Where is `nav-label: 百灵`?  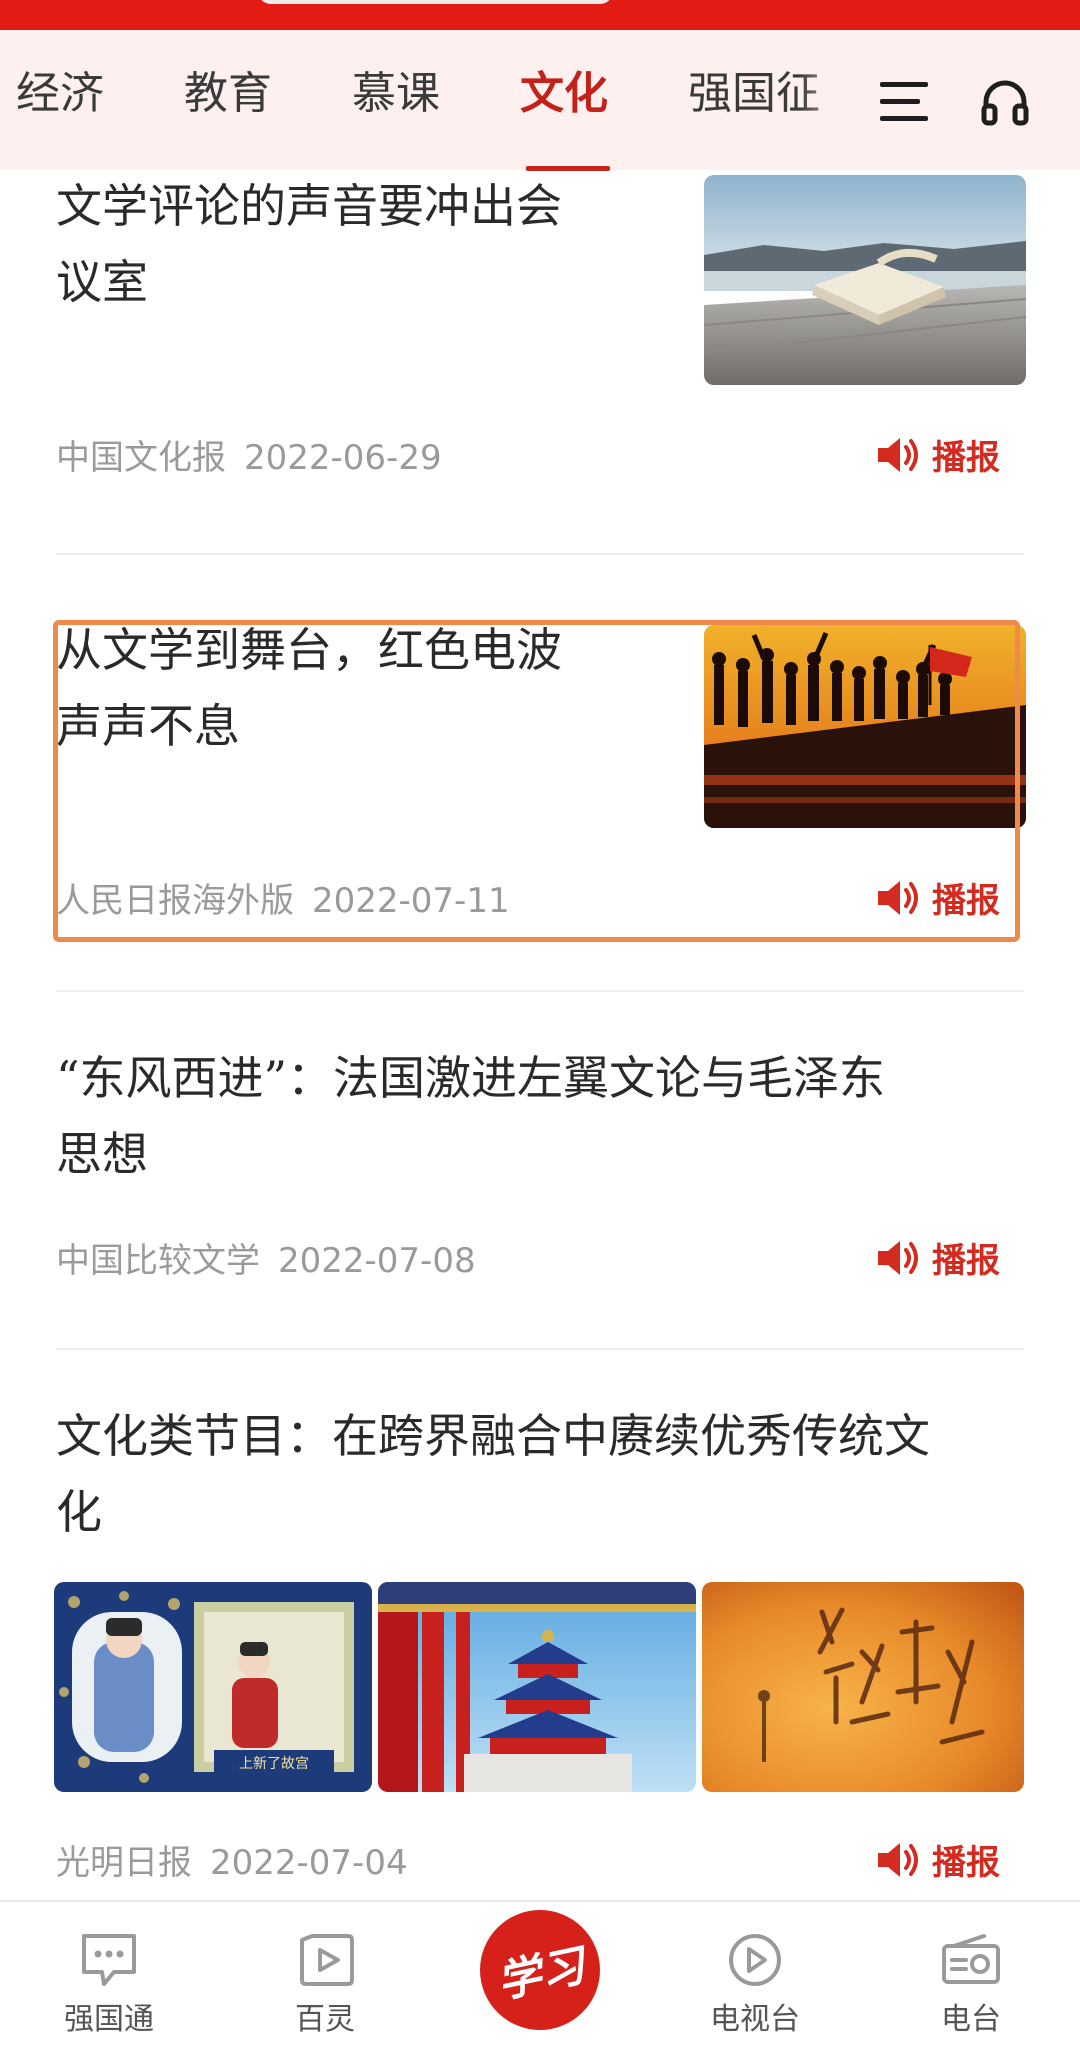
nav-label: 百灵 is located at coordinates (325, 2019).